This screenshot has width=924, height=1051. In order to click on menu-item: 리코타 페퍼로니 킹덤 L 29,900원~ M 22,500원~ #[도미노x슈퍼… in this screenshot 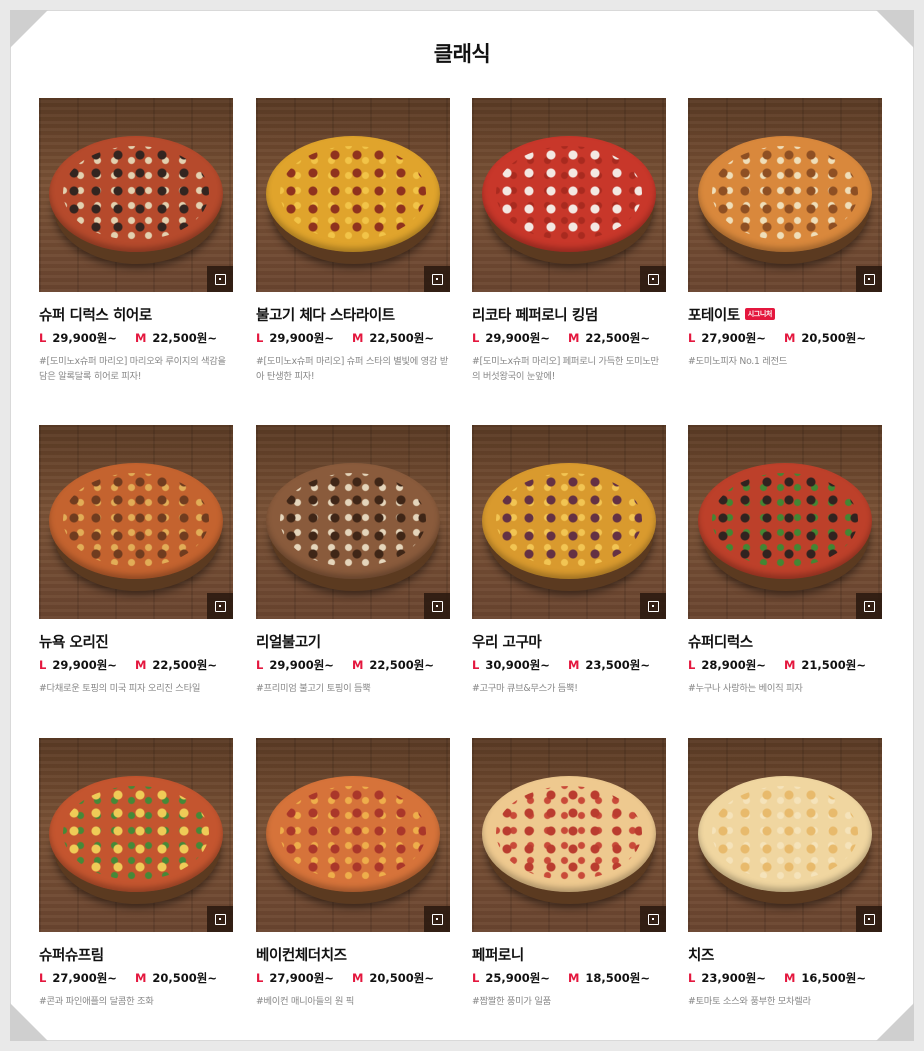, I will do `click(569, 241)`.